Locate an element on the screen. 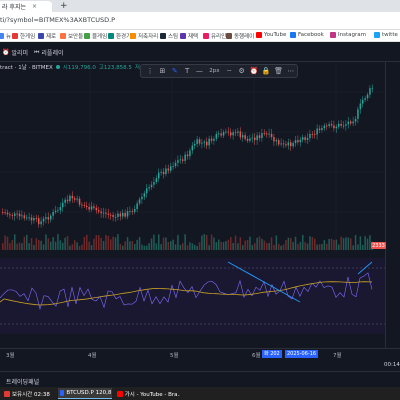  taskbar-app: 보유시간 02:38 is located at coordinates (28, 393).